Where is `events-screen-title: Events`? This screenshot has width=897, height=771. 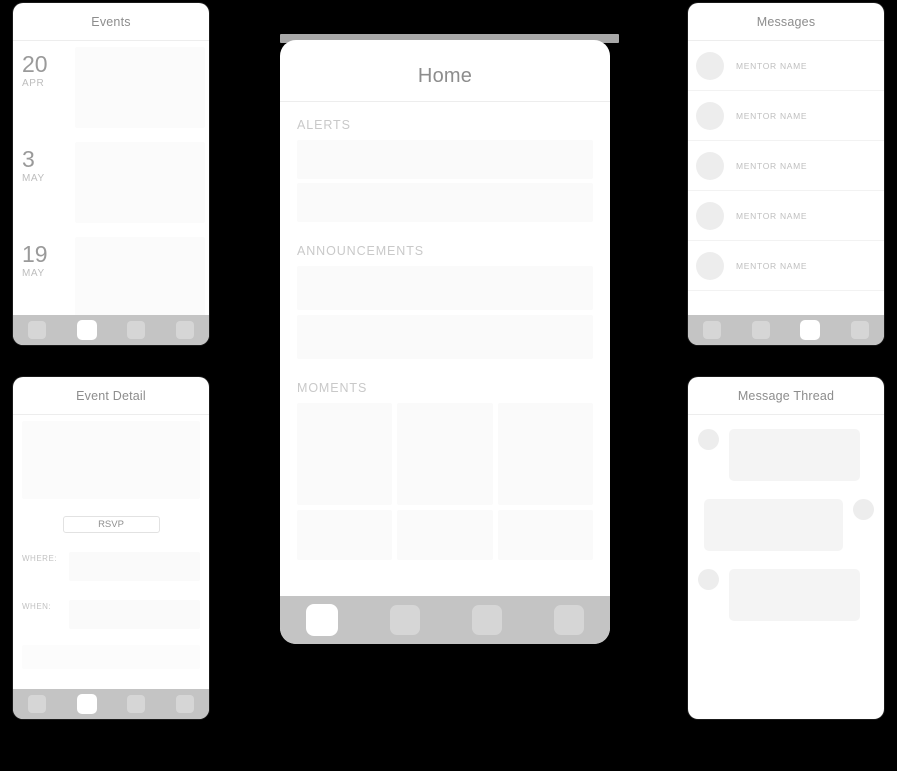 events-screen-title: Events is located at coordinates (111, 22).